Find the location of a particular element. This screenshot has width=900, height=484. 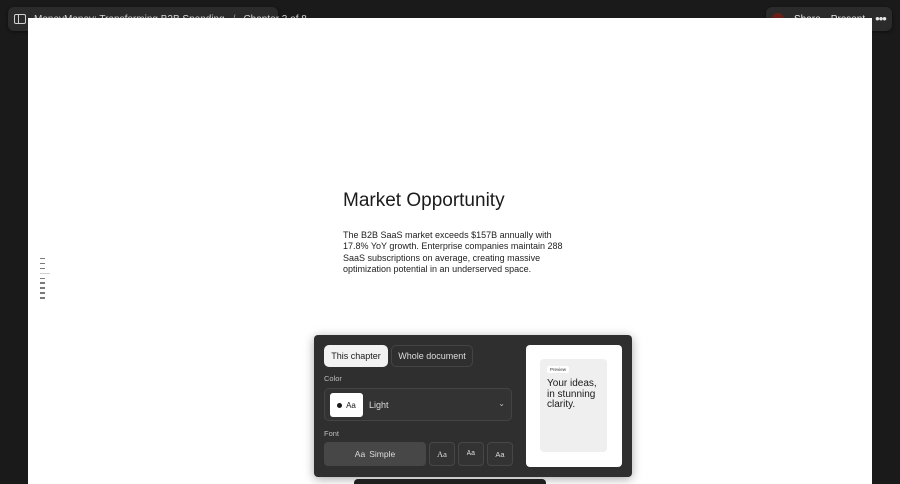

tab-this-chapter: This chapter is located at coordinates (356, 356).